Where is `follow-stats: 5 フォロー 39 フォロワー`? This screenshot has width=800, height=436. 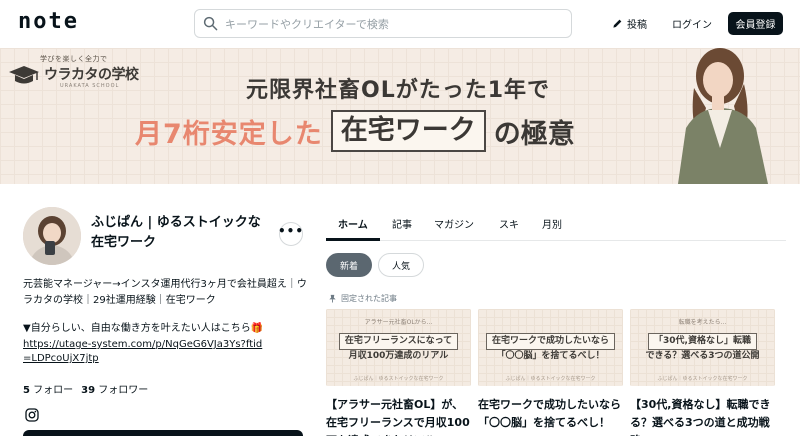 follow-stats: 5 フォロー 39 フォロワー is located at coordinates (85, 388).